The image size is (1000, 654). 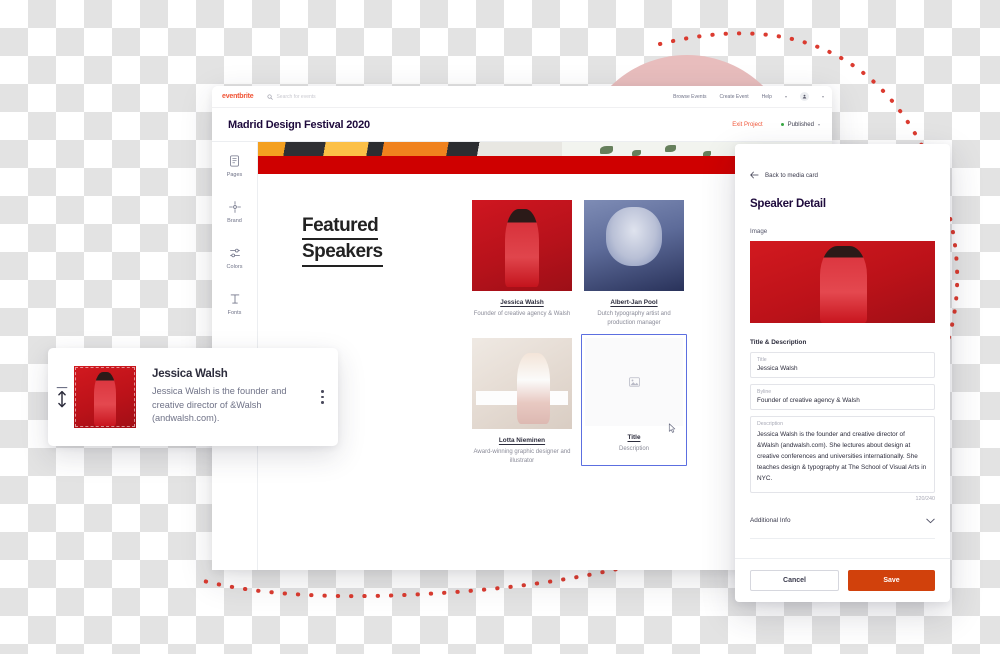 I want to click on status-badge: Published ▾, so click(x=800, y=124).